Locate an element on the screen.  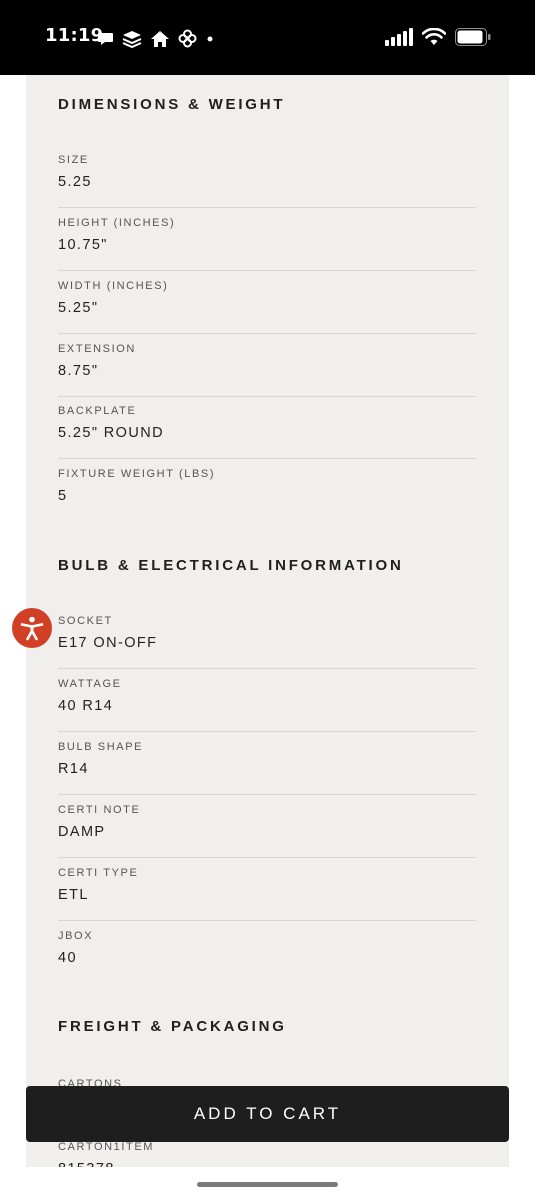
wifi-icon is located at coordinates (434, 36).